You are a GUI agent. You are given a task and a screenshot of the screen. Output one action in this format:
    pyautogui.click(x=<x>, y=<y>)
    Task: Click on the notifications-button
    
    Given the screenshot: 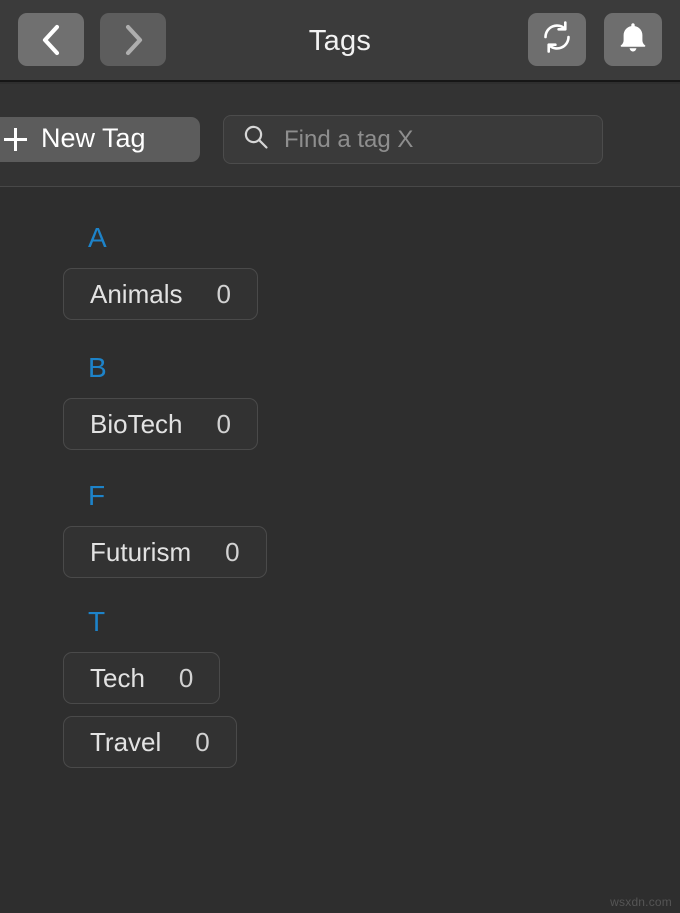 What is the action you would take?
    pyautogui.click(x=633, y=39)
    